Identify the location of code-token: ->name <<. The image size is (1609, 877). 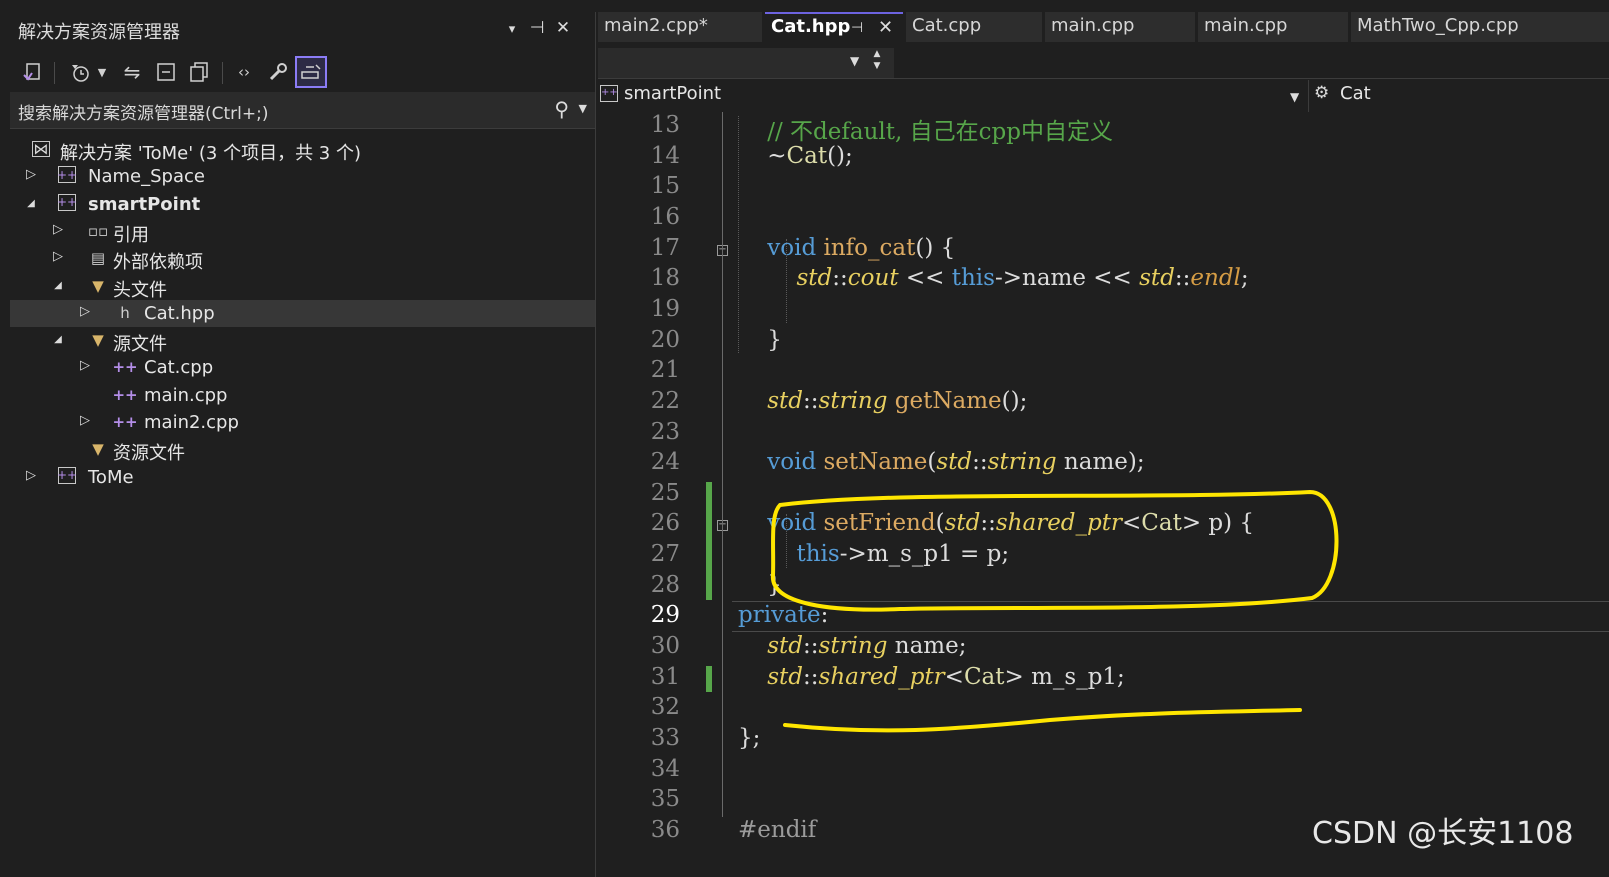
(1067, 278).